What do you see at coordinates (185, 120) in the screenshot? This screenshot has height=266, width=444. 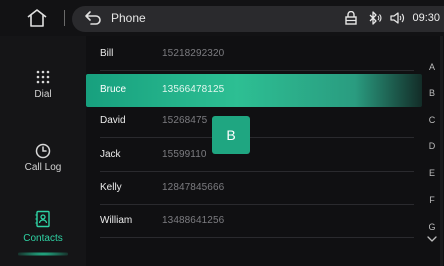 I see `contact-number: 15268475` at bounding box center [185, 120].